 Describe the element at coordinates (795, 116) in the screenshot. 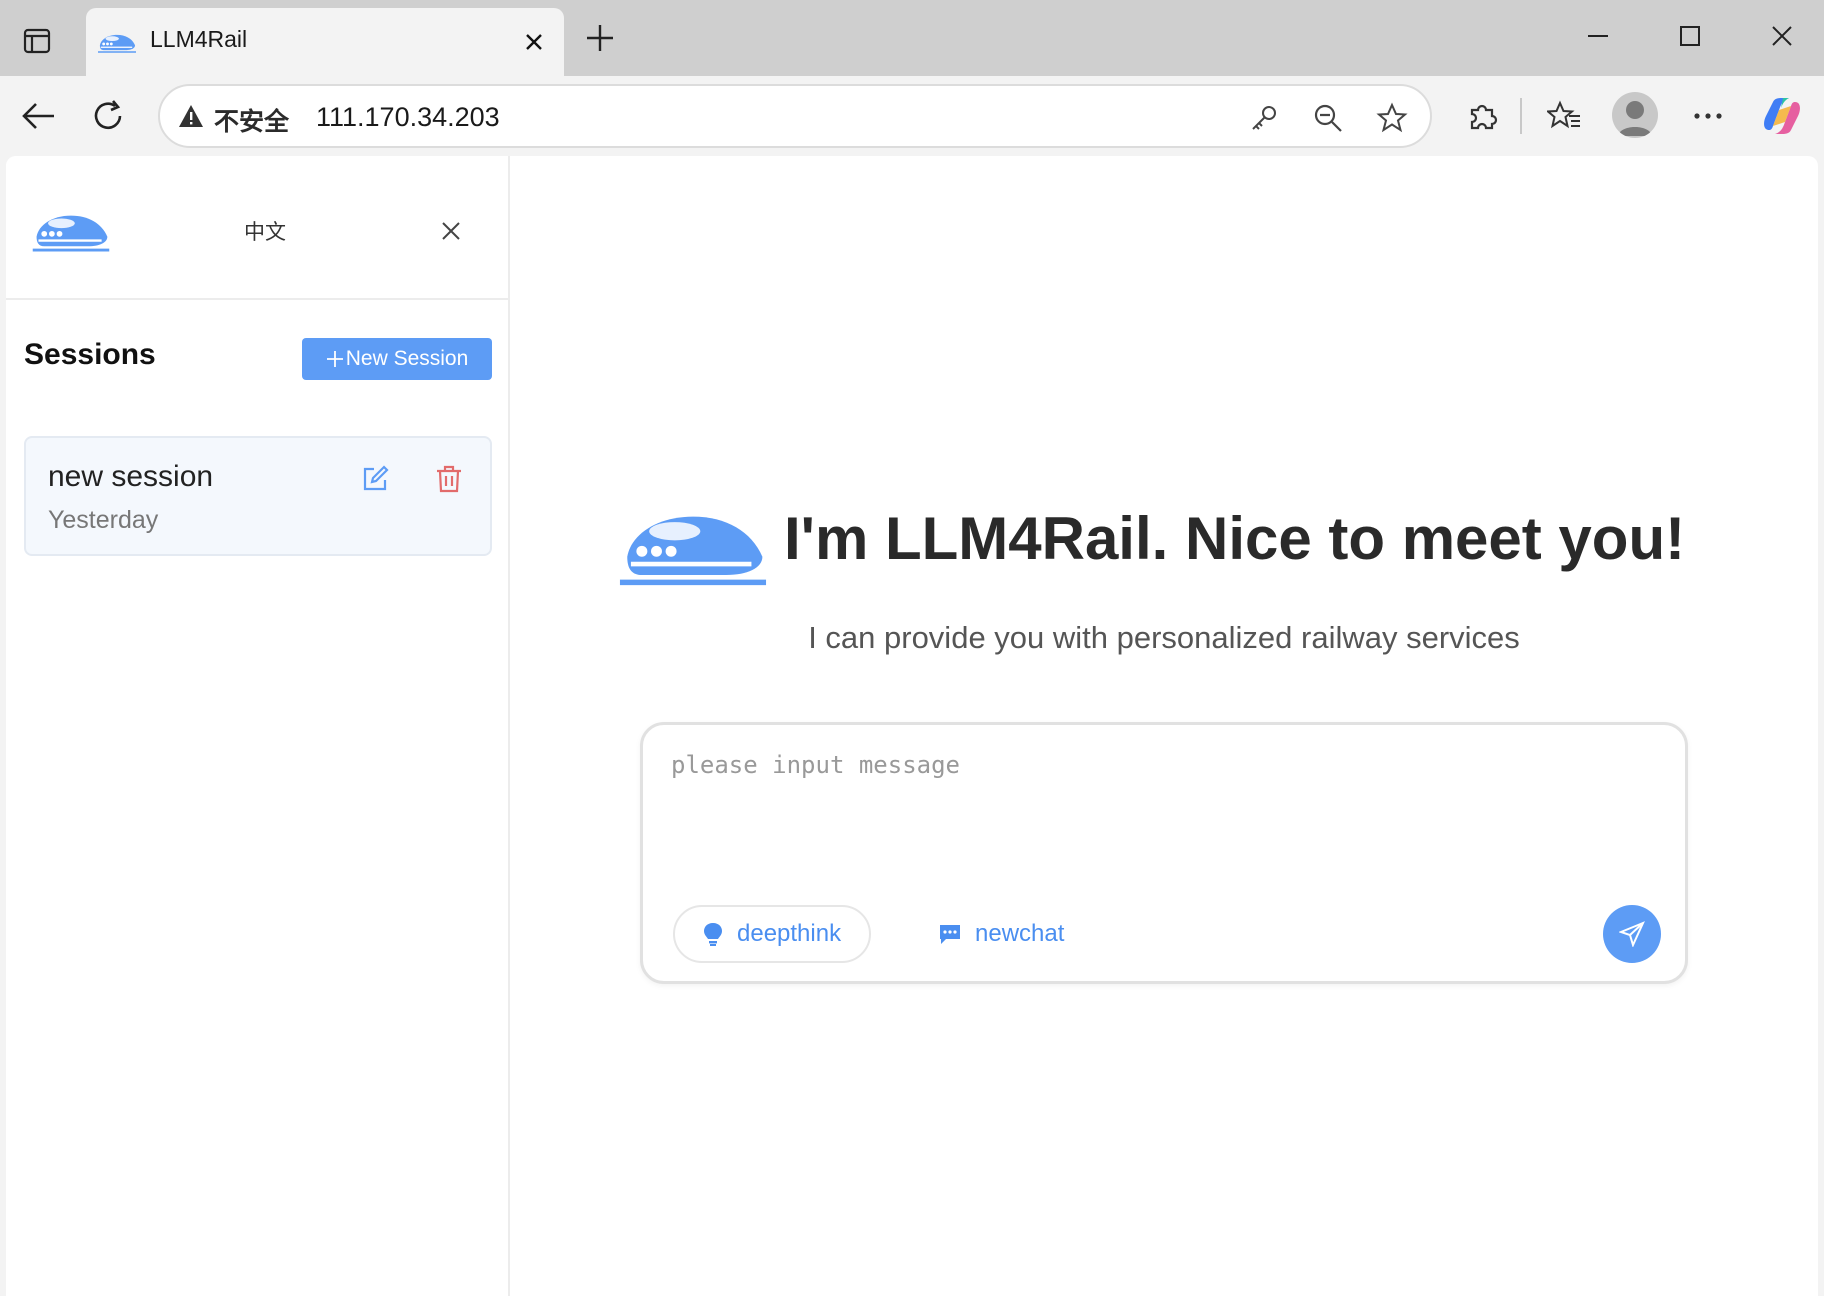

I see `address-bar: 不安全 111.170.34.203` at that location.